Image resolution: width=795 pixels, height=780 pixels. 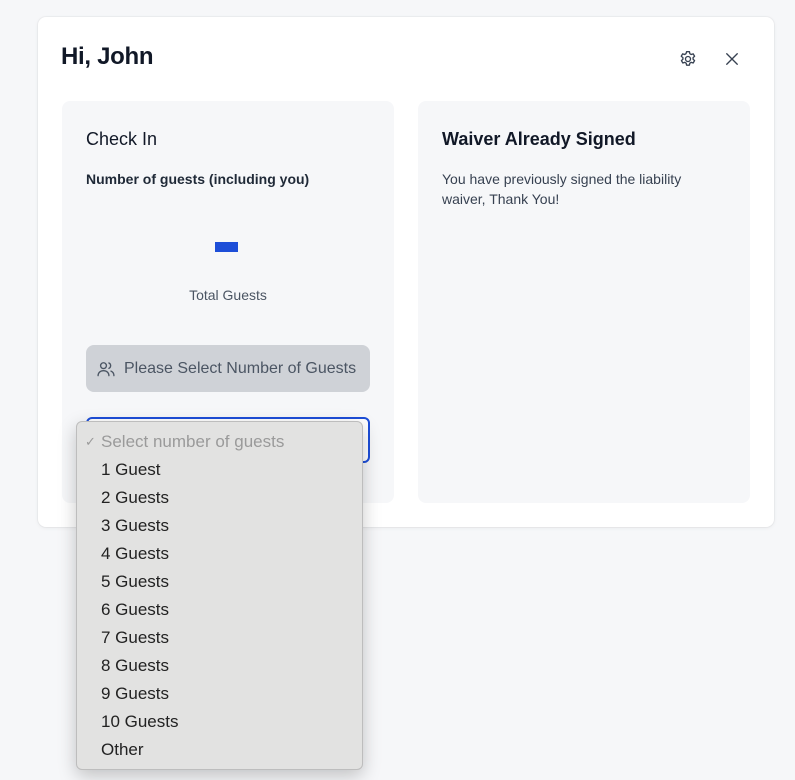 I want to click on users-icon, so click(x=106, y=369).